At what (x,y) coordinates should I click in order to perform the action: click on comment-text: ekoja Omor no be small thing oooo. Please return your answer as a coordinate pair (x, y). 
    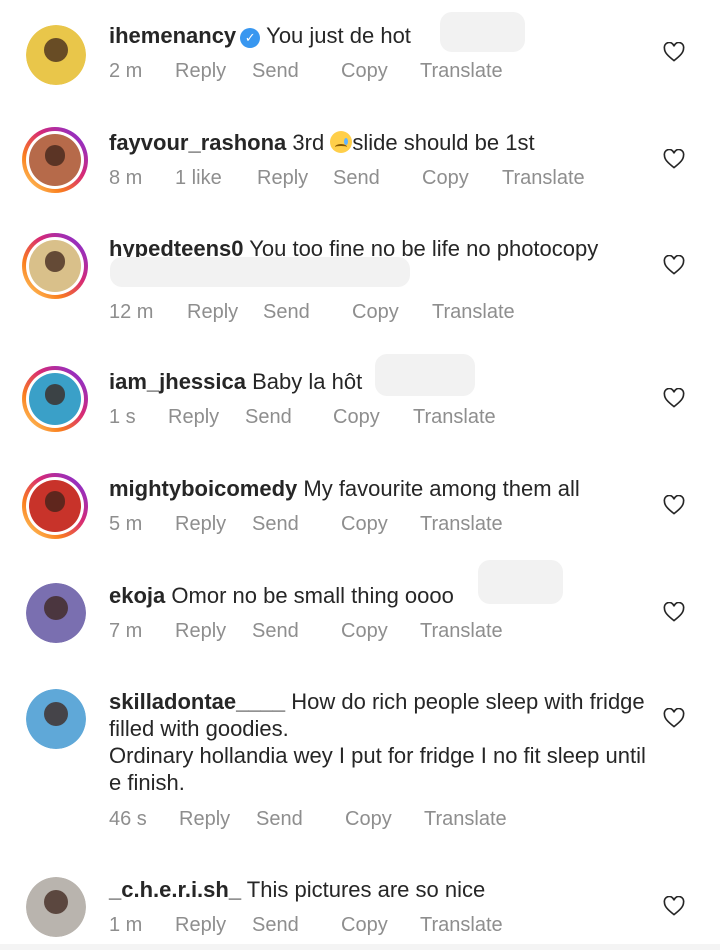
    Looking at the image, I should click on (381, 595).